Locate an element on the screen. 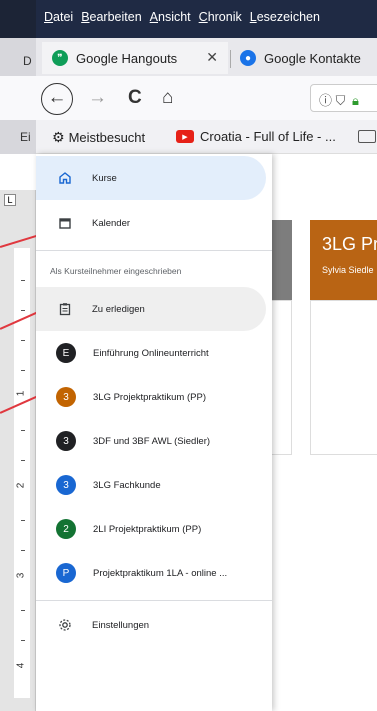 The height and width of the screenshot is (711, 377). lock-icon: 🔒︎ is located at coordinates (355, 100).